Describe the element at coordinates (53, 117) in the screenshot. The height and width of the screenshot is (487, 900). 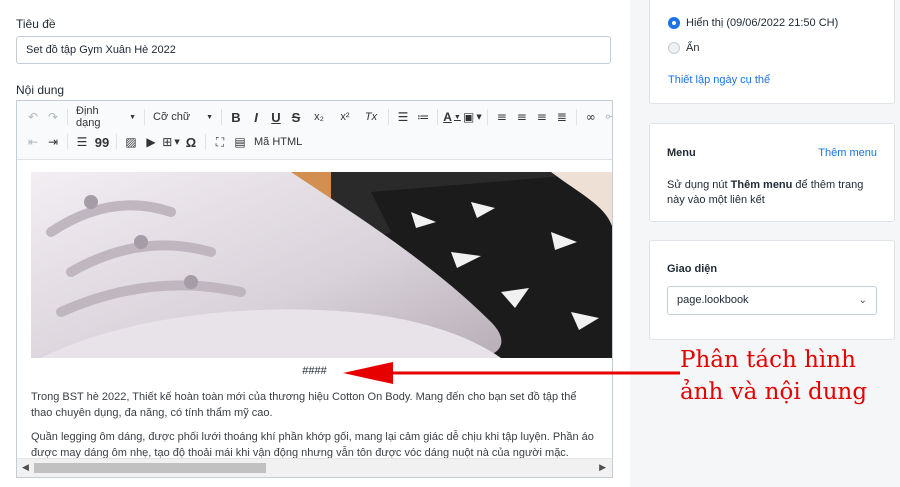
I see `redo-icon: ↷` at that location.